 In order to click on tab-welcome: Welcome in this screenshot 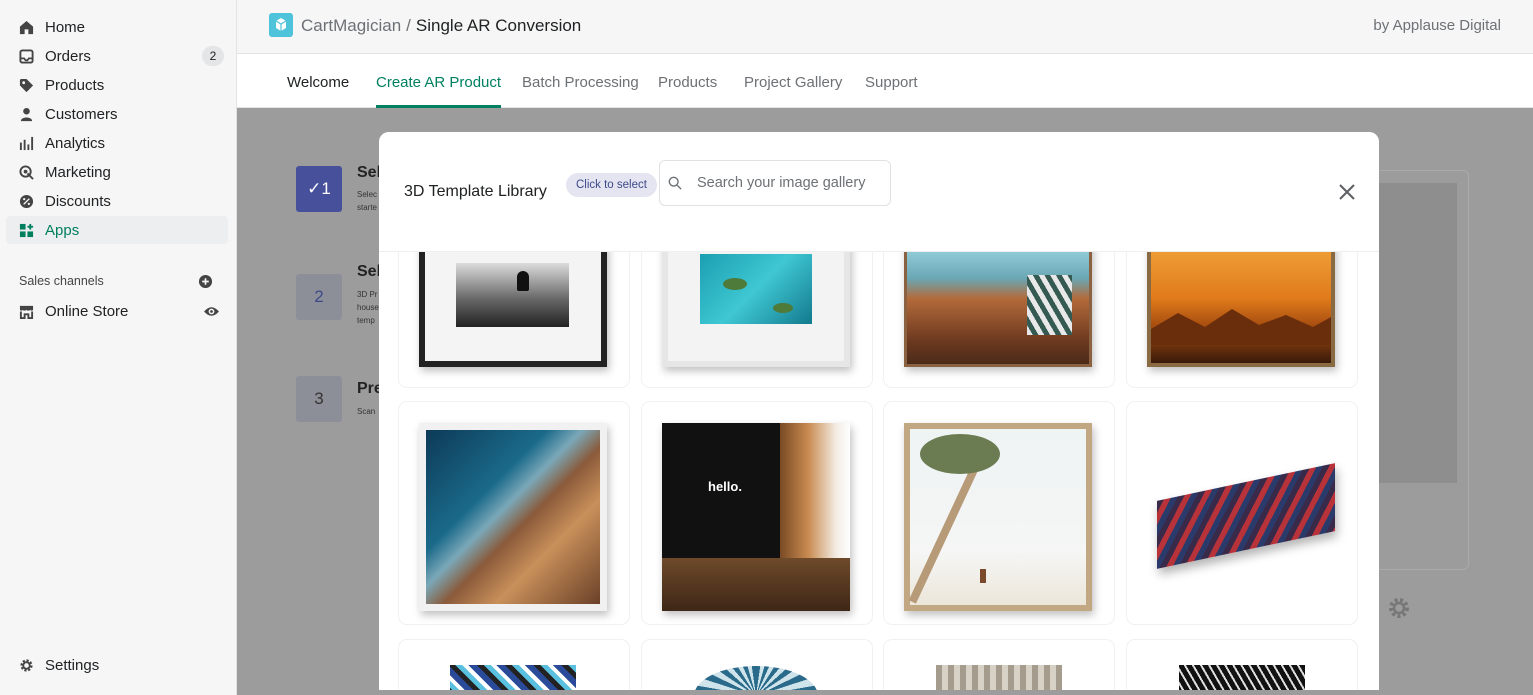, I will do `click(318, 91)`.